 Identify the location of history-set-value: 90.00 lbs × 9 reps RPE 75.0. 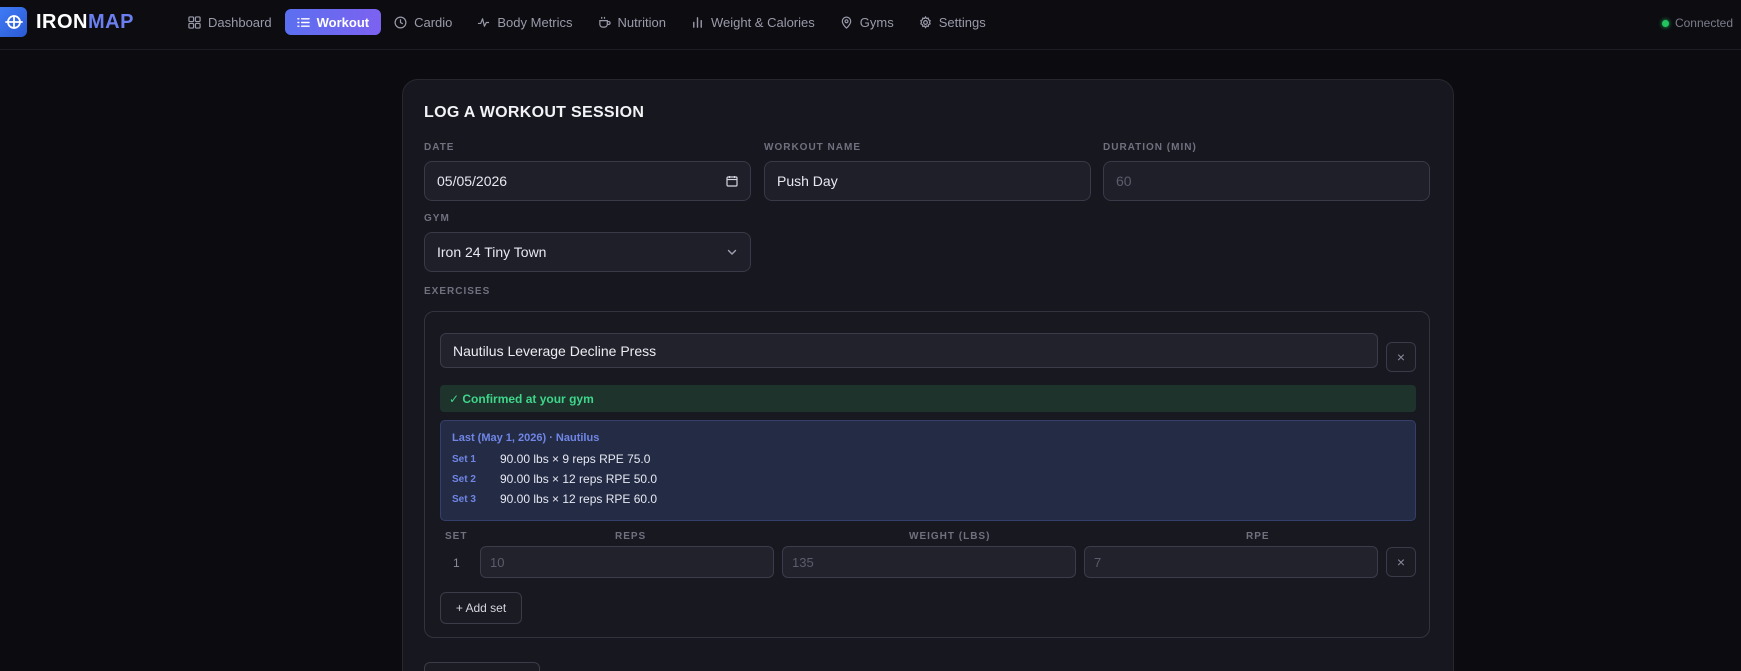
(575, 459).